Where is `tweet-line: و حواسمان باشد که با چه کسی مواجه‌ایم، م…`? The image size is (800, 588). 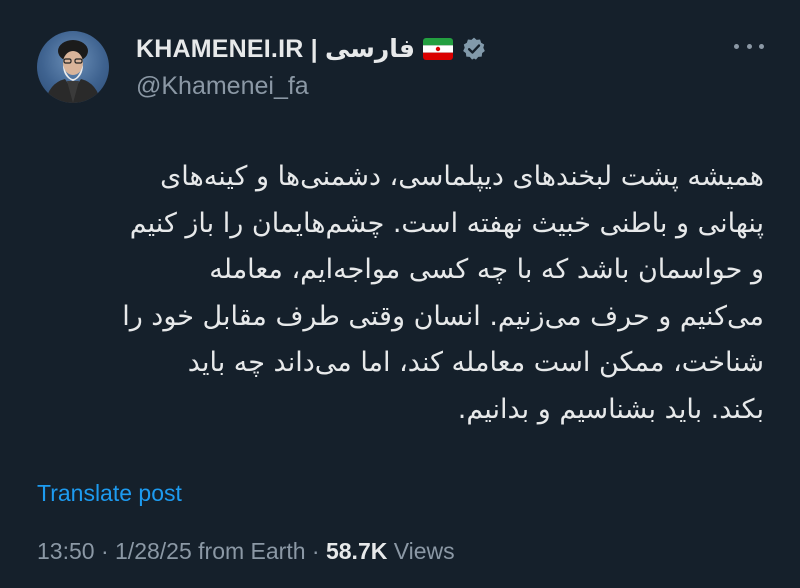 tweet-line: و حواسمان باشد که با چه کسی مواجه‌ایم، م… is located at coordinates (486, 269).